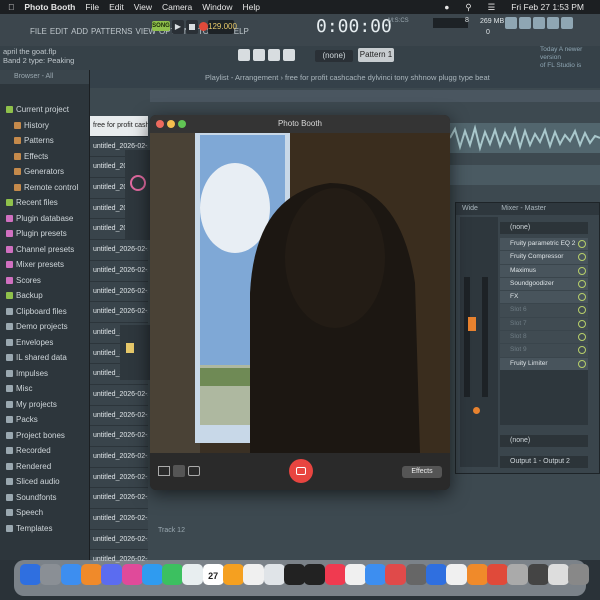 The image size is (600, 600). What do you see at coordinates (132, 574) in the screenshot?
I see `photos-icon` at bounding box center [132, 574].